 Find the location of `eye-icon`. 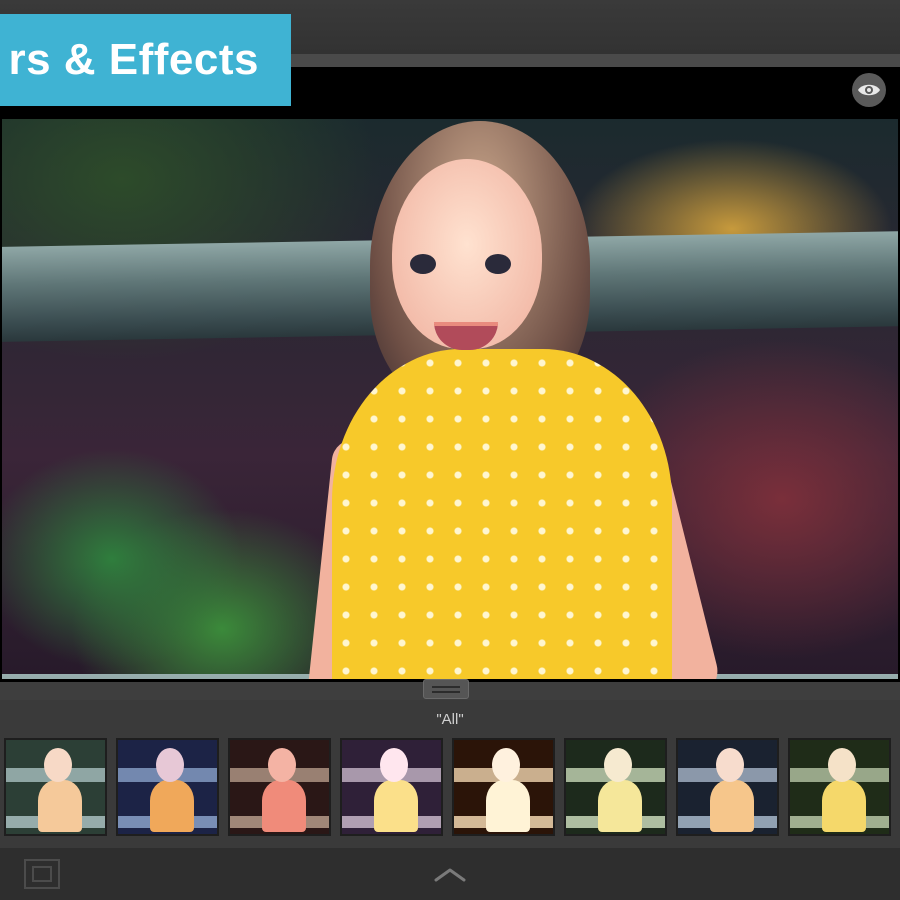

eye-icon is located at coordinates (869, 90).